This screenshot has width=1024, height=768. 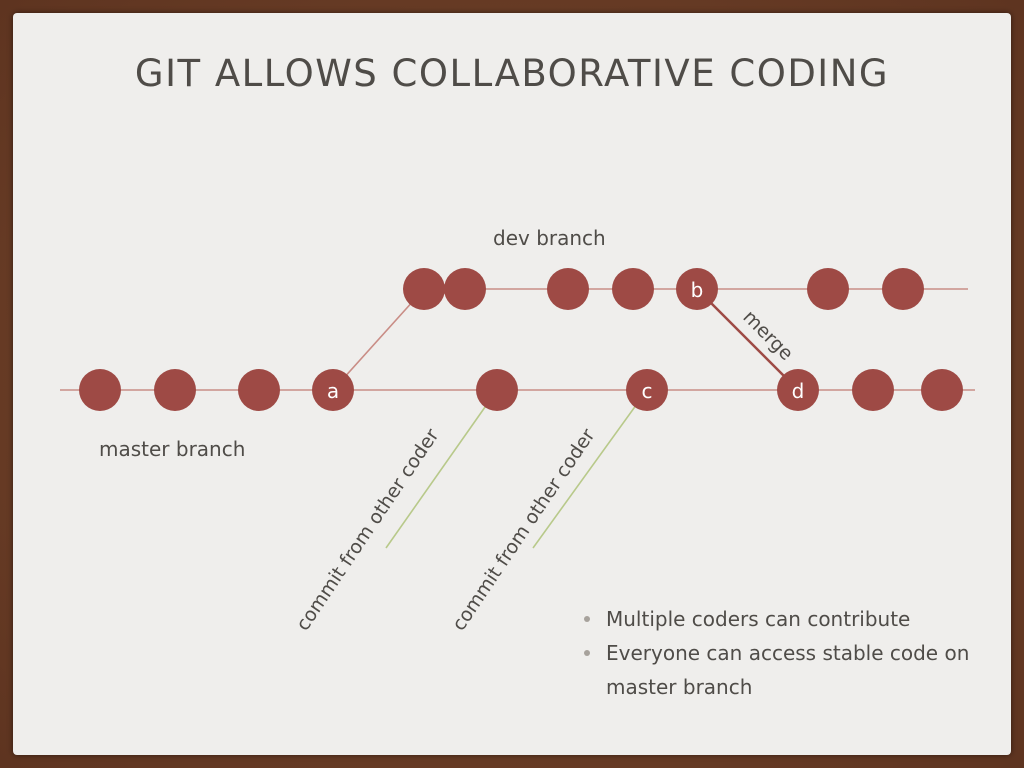 I want to click on node-label-b: b, so click(x=697, y=290).